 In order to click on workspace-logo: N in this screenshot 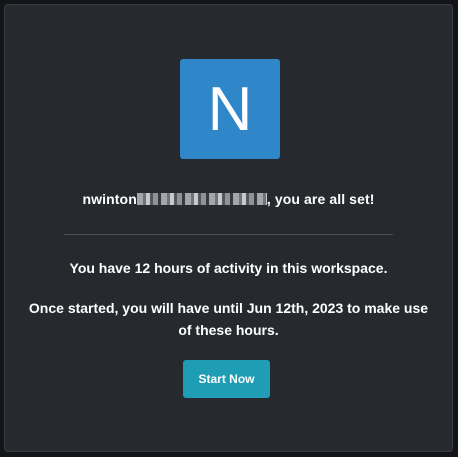, I will do `click(230, 109)`.